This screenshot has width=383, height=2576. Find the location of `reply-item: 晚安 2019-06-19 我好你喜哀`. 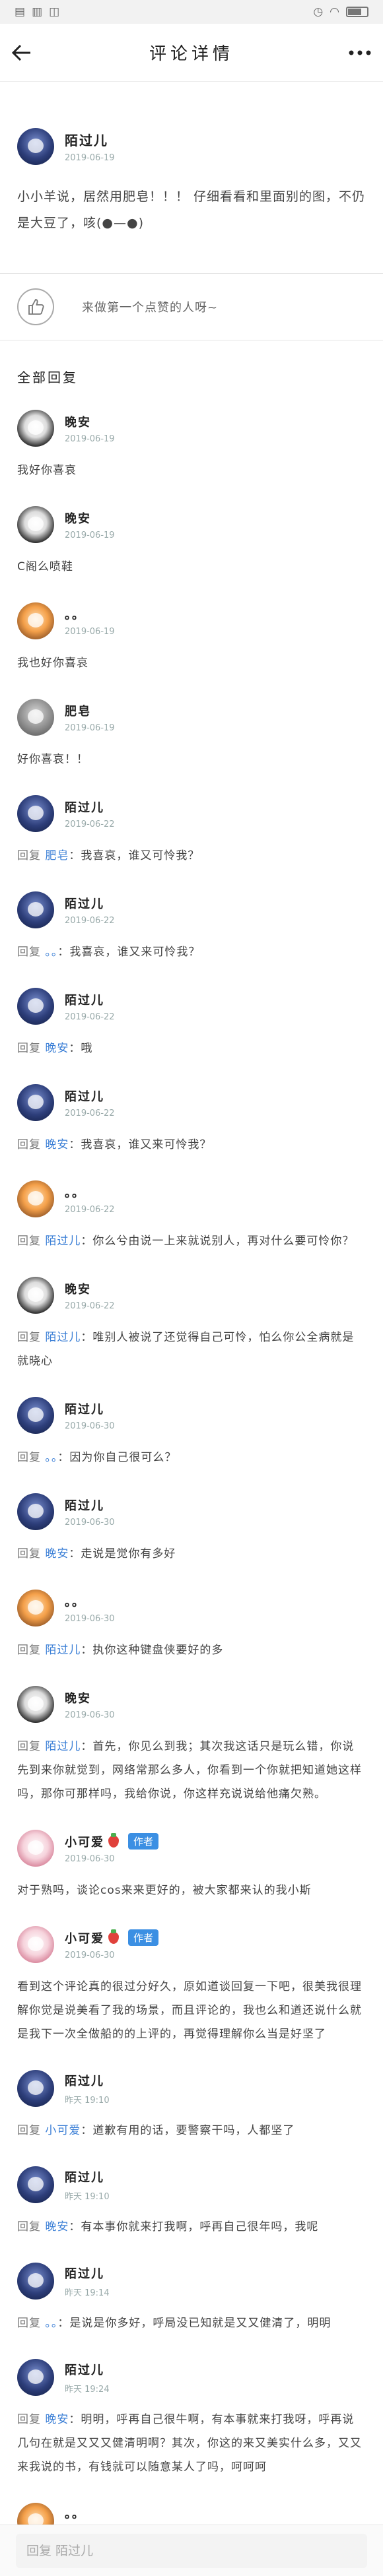

reply-item: 晚安 2019-06-19 我好你喜哀 is located at coordinates (191, 446).